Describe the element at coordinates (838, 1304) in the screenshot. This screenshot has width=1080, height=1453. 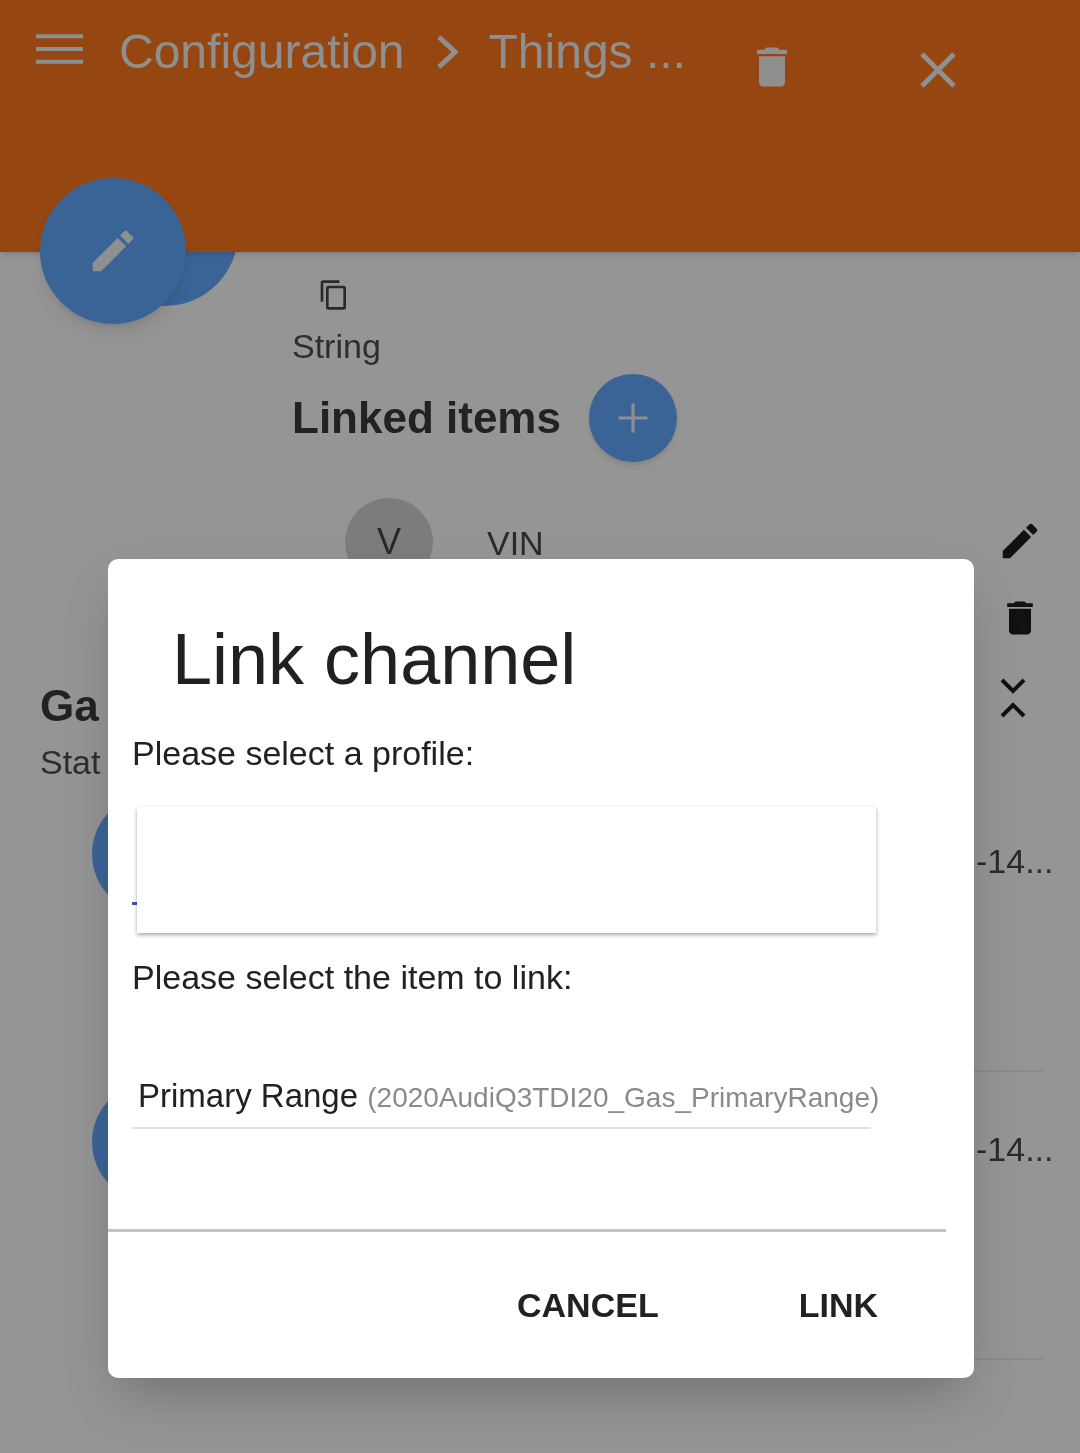
I see `dialog-button: LINK` at that location.